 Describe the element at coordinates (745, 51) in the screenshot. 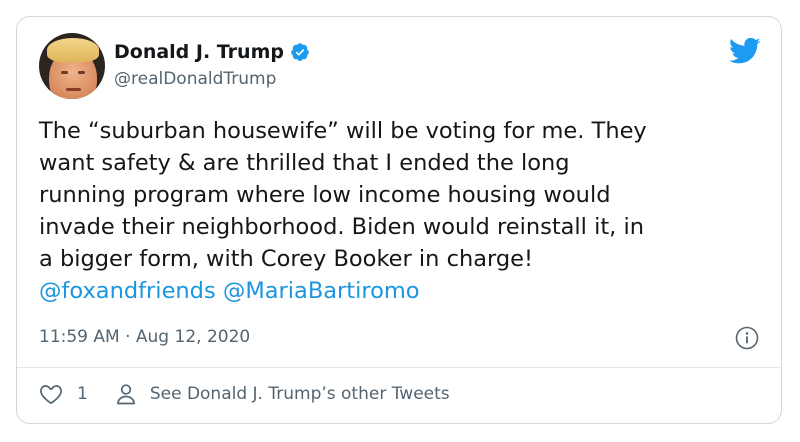

I see `twitter-bird-icon` at that location.